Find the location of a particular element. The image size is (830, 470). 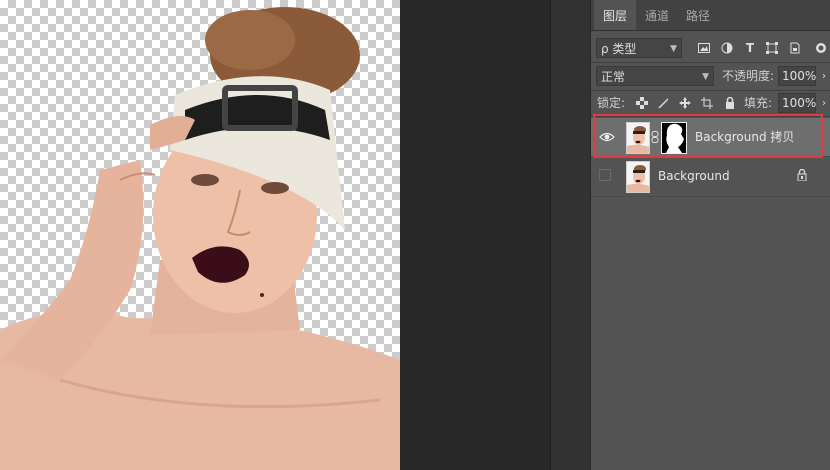

lock-row: 锁定: 填充: 100% › is located at coordinates (710, 103).